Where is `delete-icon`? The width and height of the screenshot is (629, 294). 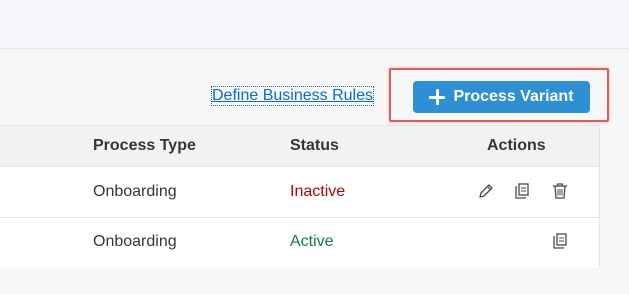
delete-icon is located at coordinates (560, 191).